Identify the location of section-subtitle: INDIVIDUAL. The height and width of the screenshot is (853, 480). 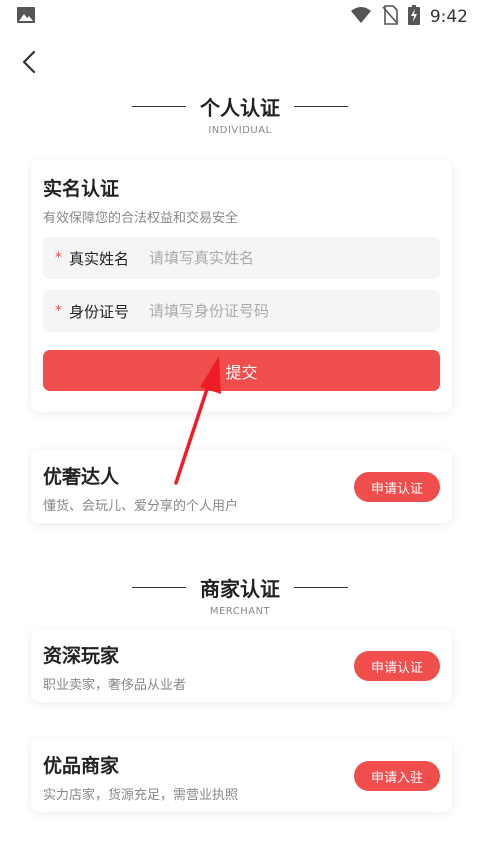
(240, 130).